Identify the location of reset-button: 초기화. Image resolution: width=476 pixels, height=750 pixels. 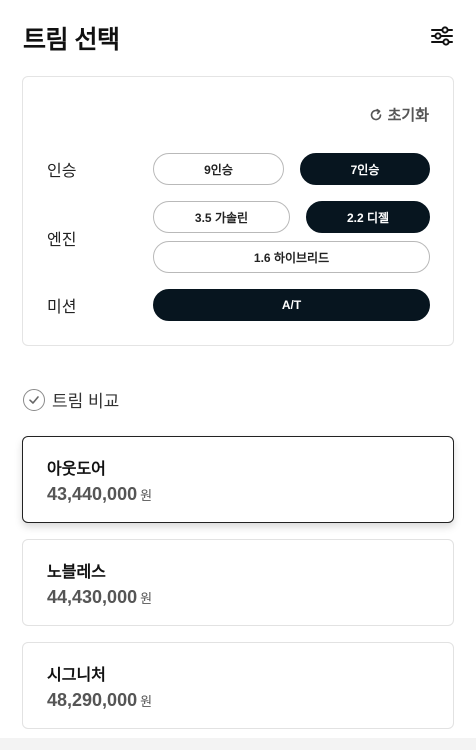
(399, 114).